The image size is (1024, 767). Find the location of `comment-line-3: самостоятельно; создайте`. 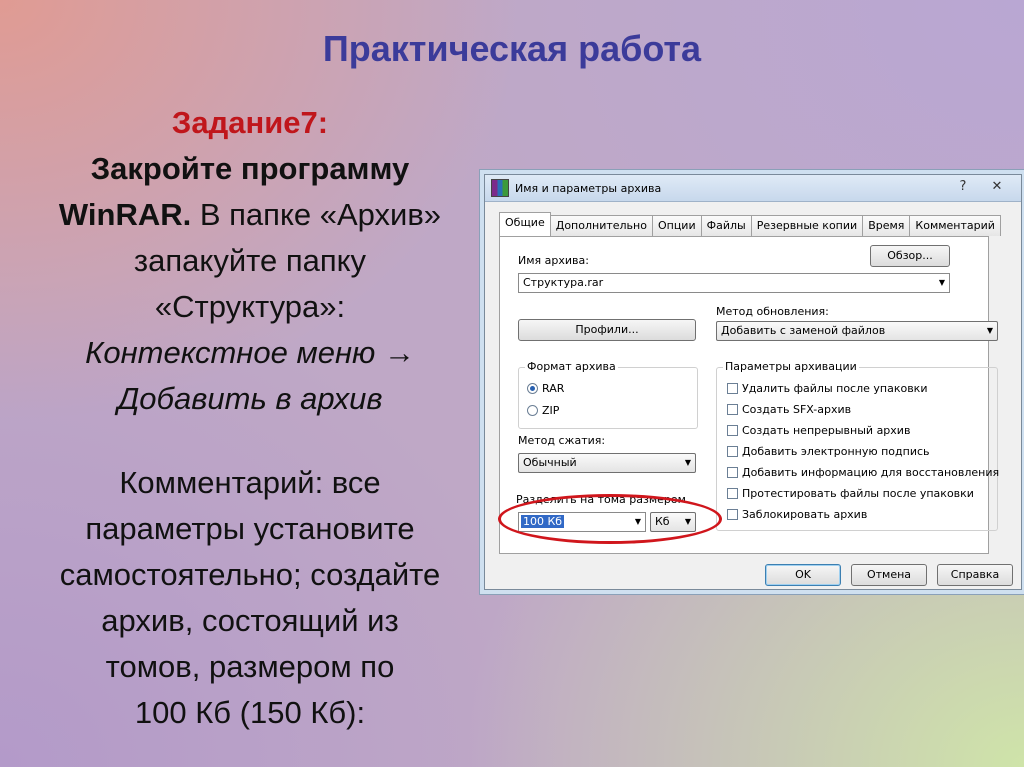

comment-line-3: самостоятельно; создайте is located at coordinates (250, 574).